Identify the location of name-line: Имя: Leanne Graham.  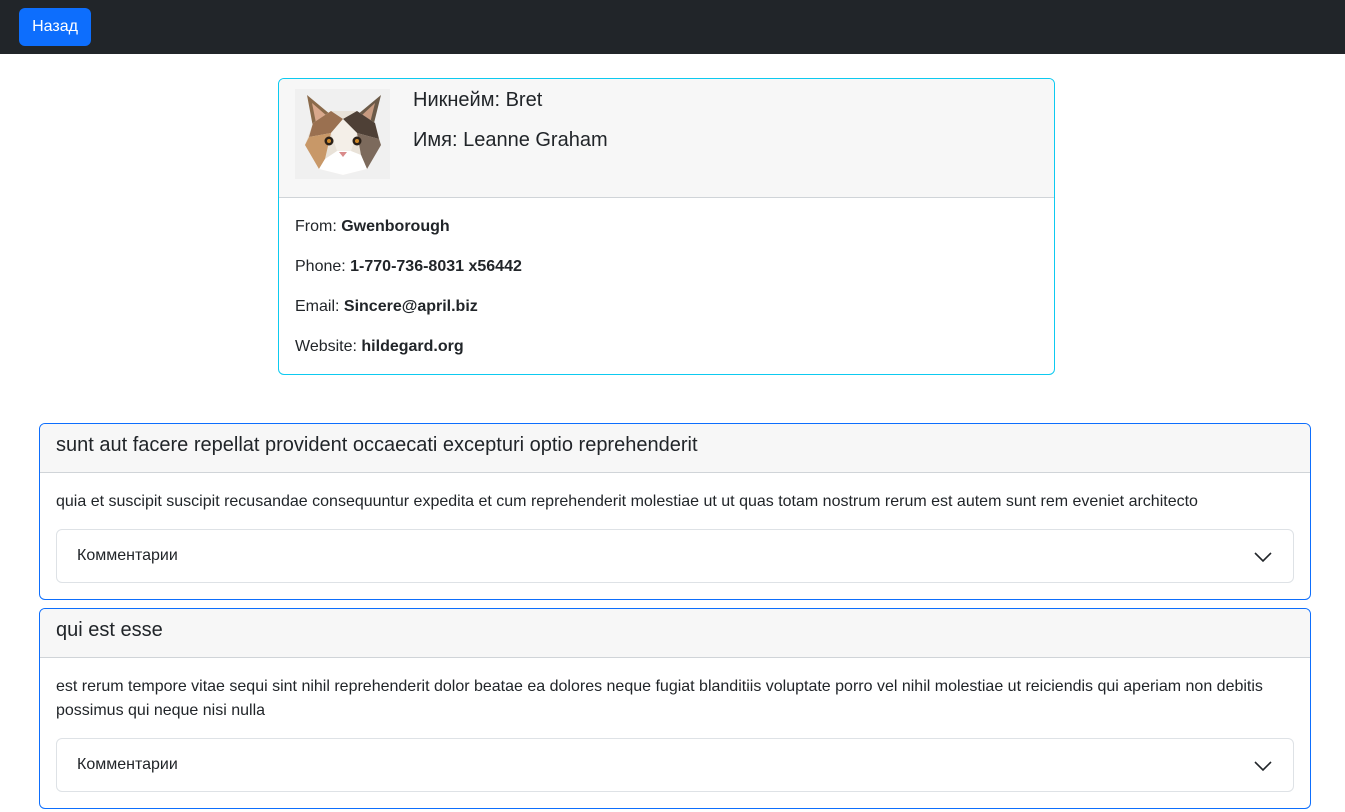
(510, 140).